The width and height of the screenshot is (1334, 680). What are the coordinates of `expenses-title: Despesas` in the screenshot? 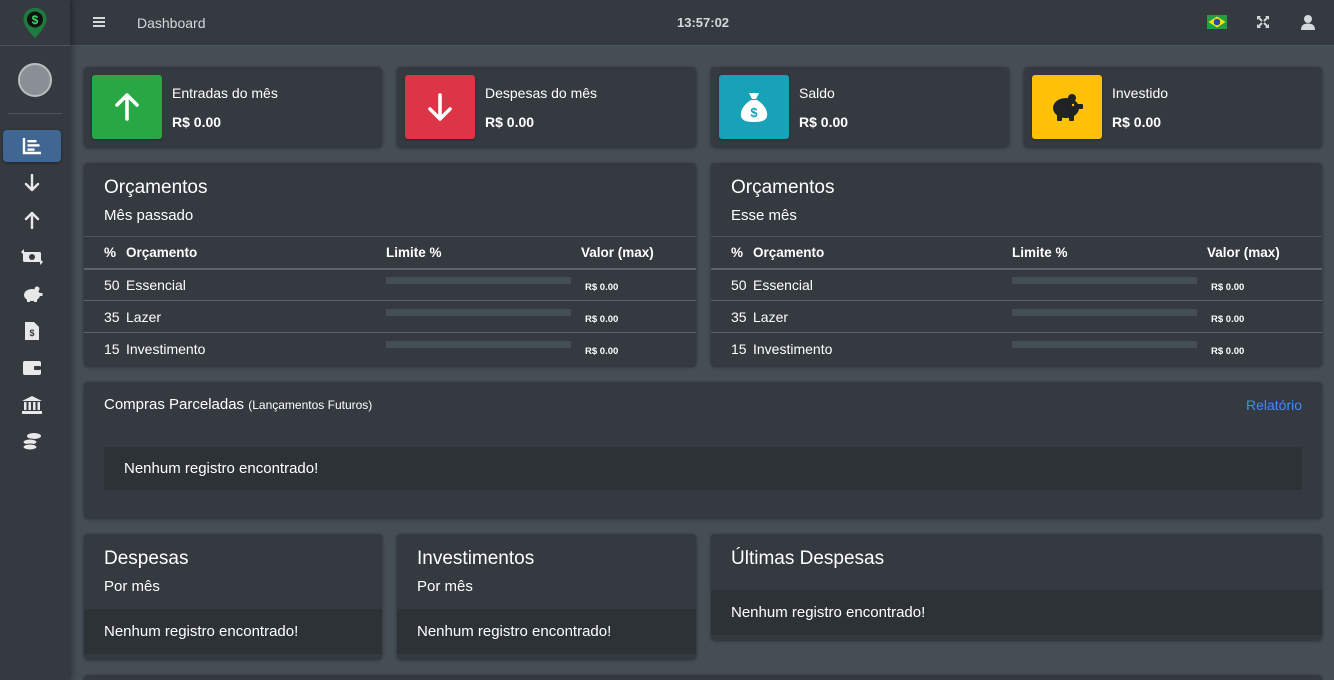 It's located at (146, 558).